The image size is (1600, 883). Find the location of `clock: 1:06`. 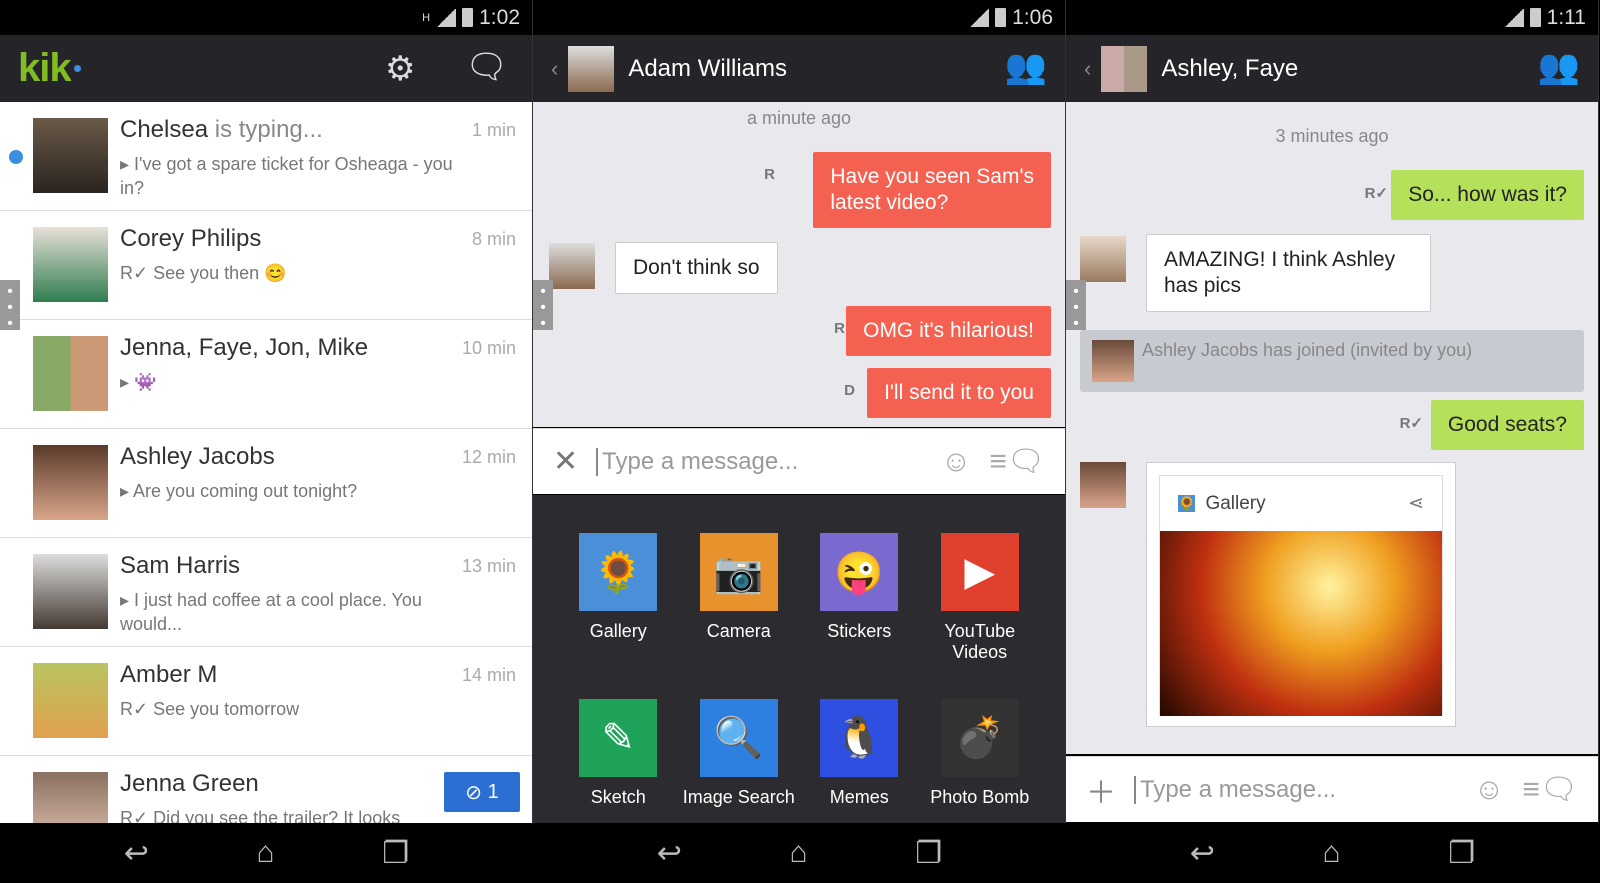

clock: 1:06 is located at coordinates (1032, 17).